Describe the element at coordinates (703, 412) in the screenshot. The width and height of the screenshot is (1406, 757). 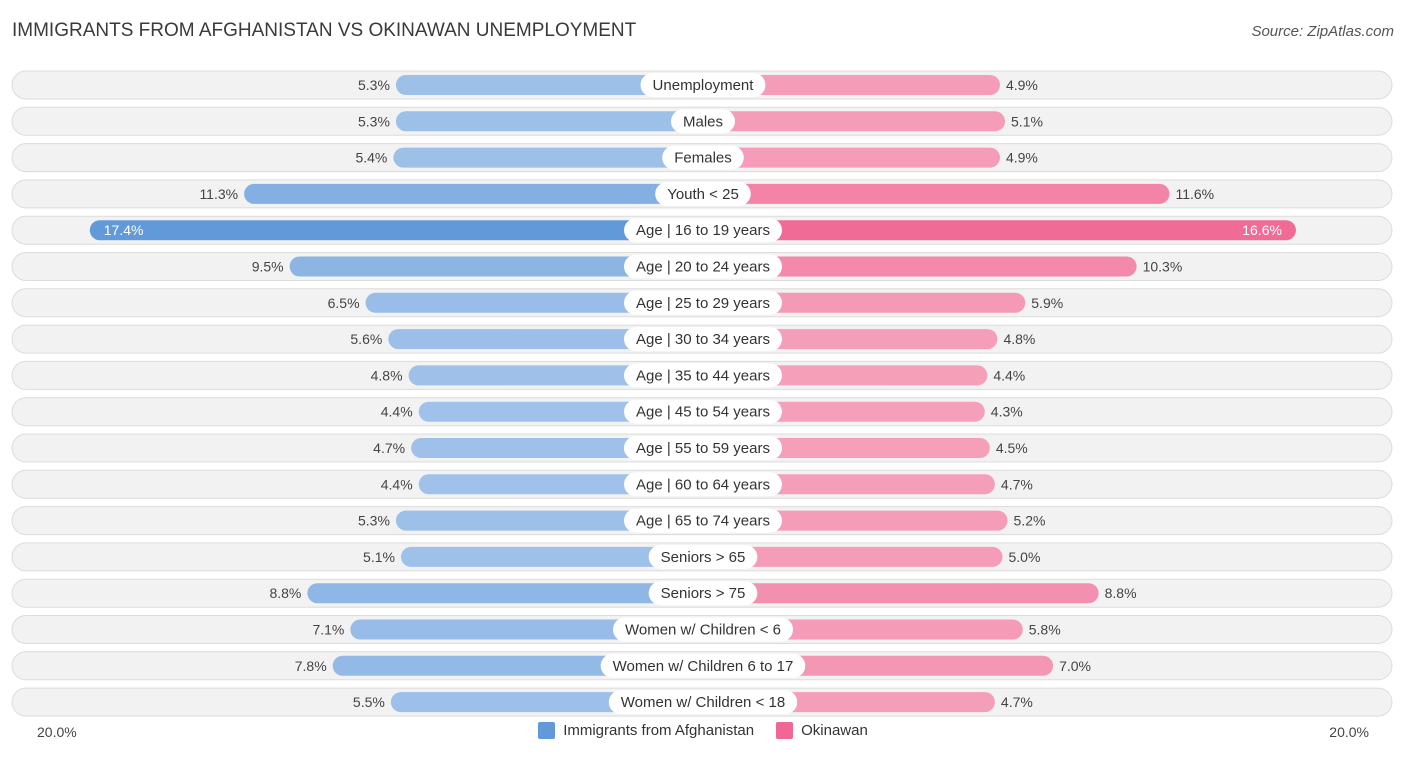
I see `category-label: Age | 45 to 54 years` at that location.